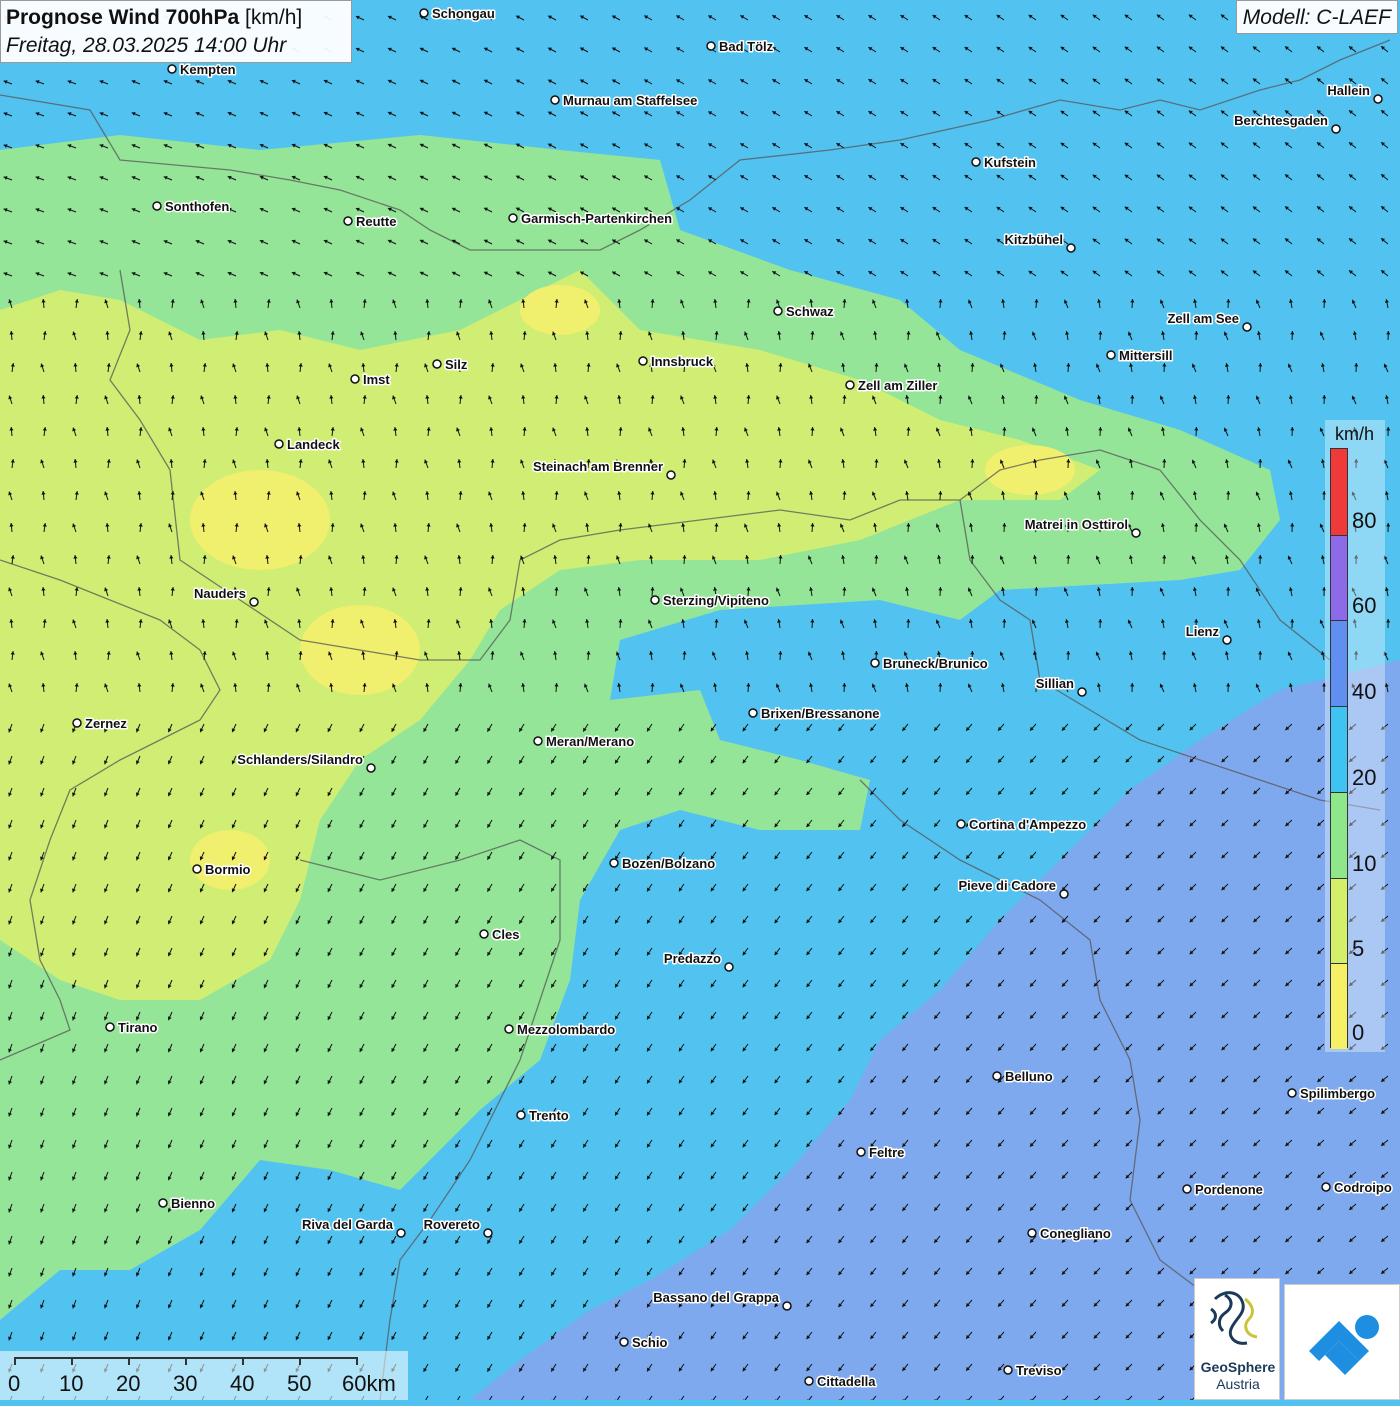 The image size is (1400, 1406). I want to click on city-label: Cittadella, so click(846, 1381).